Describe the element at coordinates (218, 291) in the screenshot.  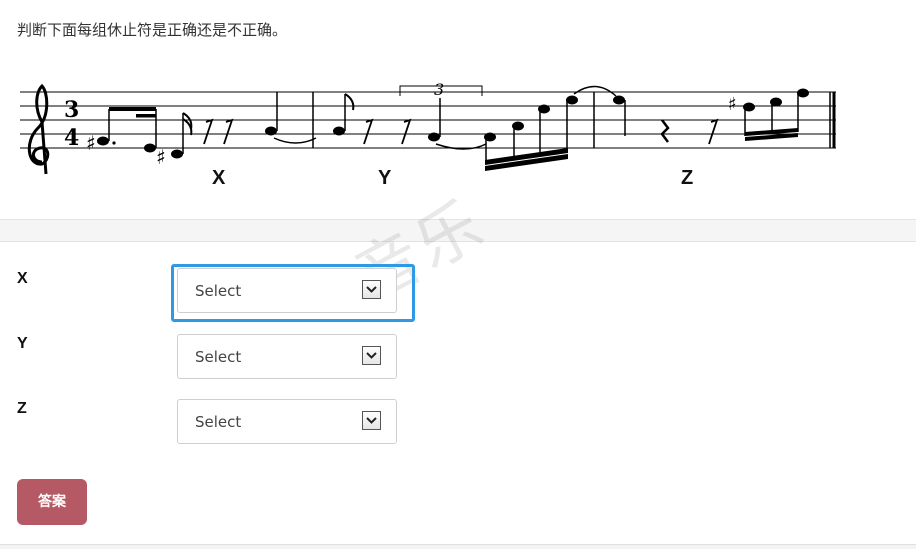
I see `select-x-value: Select` at that location.